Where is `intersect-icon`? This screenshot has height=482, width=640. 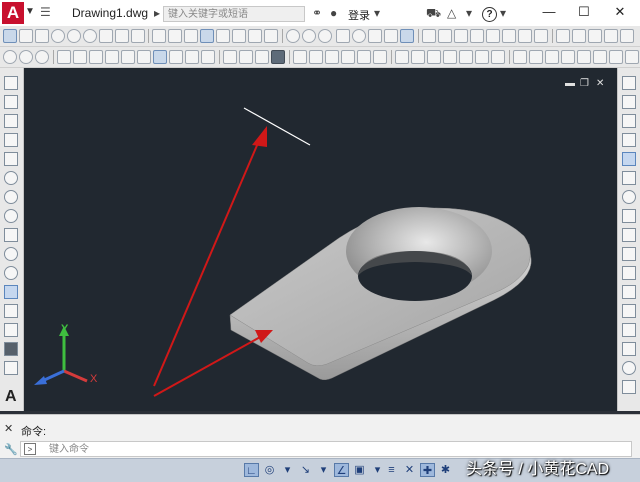 intersect-icon is located at coordinates (271, 36).